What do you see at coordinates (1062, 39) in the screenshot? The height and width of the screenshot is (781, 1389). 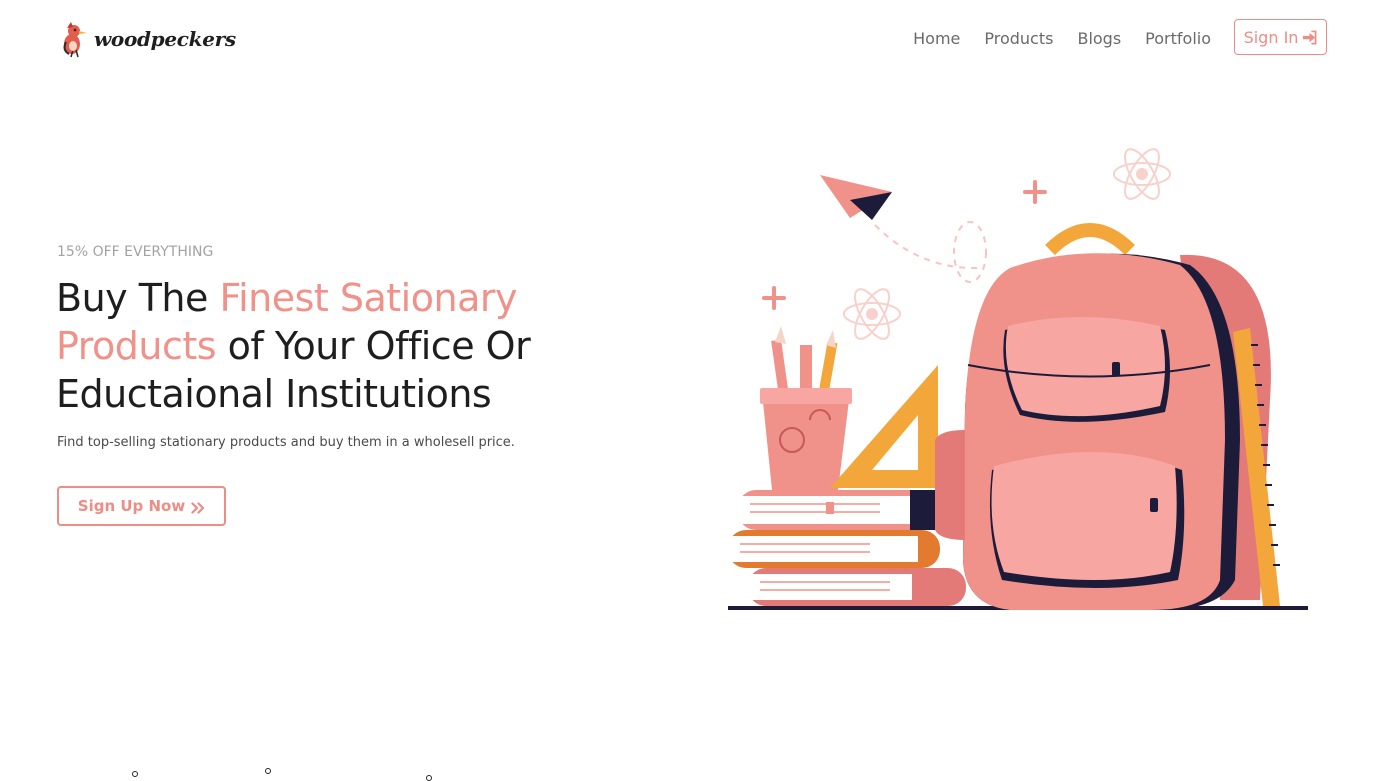 I see `nav-links: Home Products Blogs Portfolio` at bounding box center [1062, 39].